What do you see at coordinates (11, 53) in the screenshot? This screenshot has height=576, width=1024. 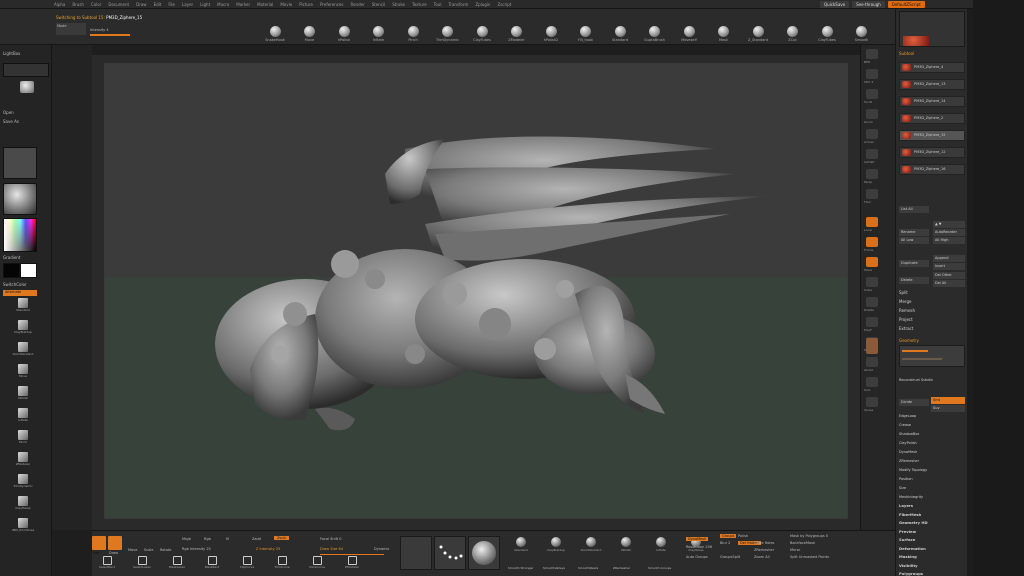 I see `lightbox-label: LightBox` at bounding box center [11, 53].